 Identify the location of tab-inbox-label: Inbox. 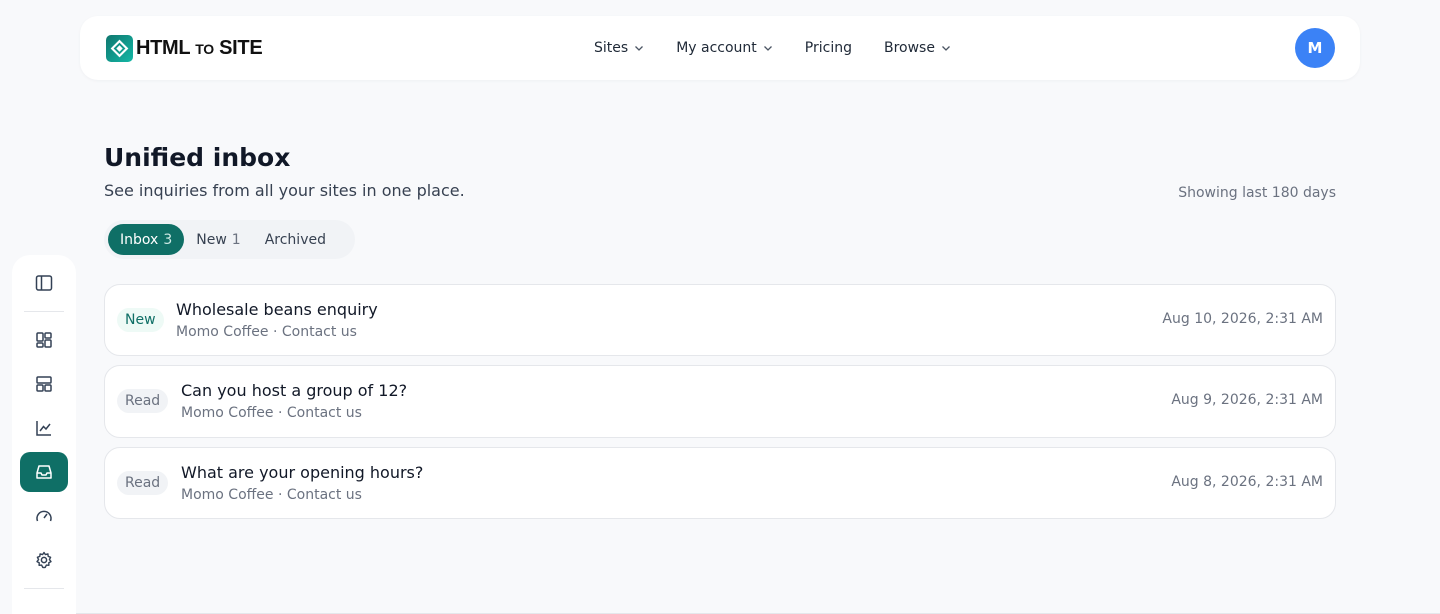
(139, 239).